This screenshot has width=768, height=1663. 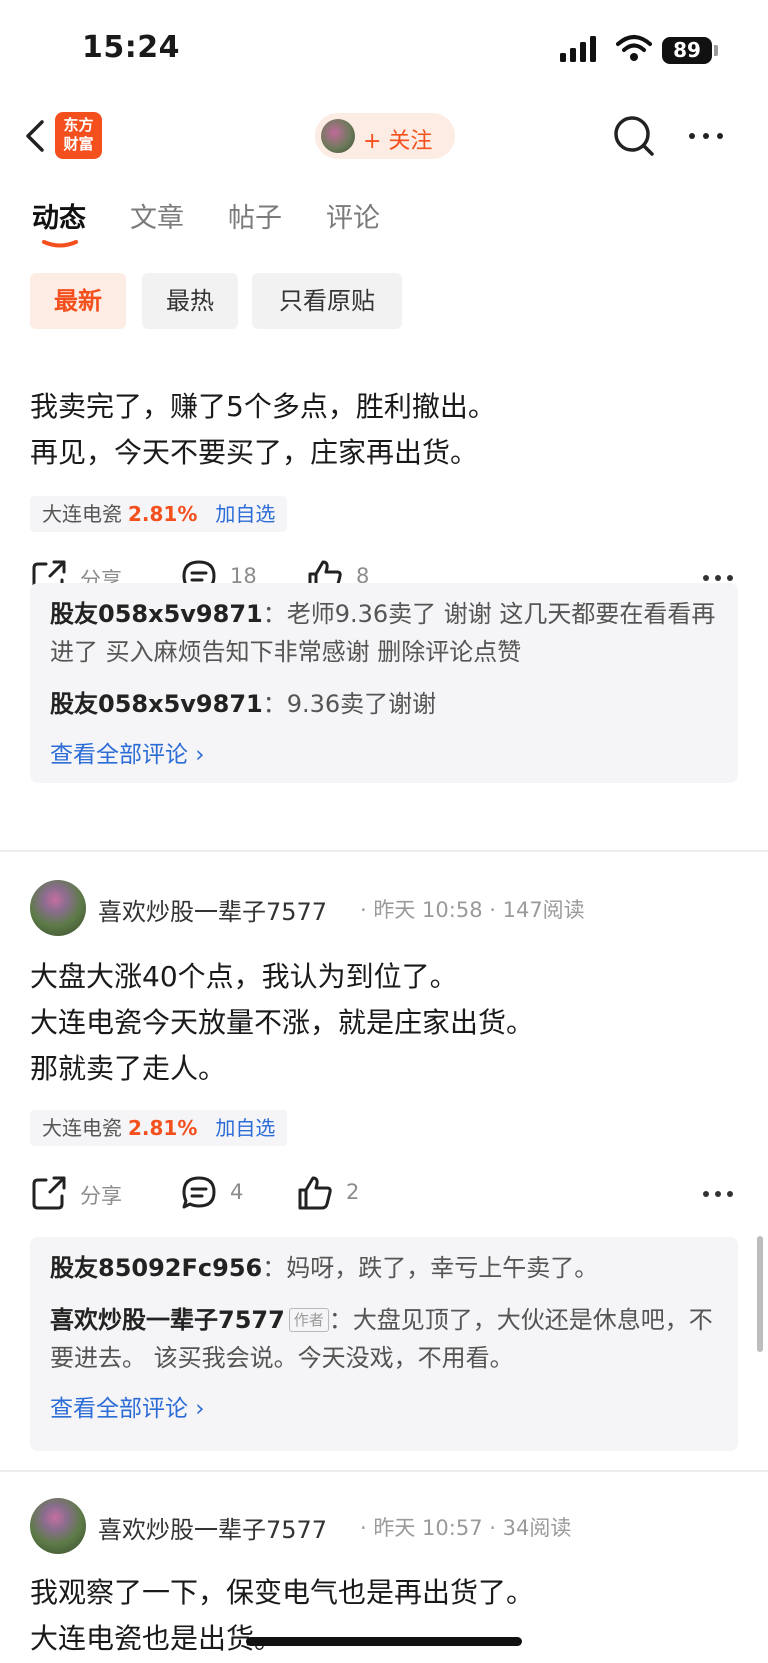 I want to click on post-content: 我卖完了，赚了5个多点，胜利撤出。 再见，今天不要买了，庄家再出货。, so click(x=263, y=430).